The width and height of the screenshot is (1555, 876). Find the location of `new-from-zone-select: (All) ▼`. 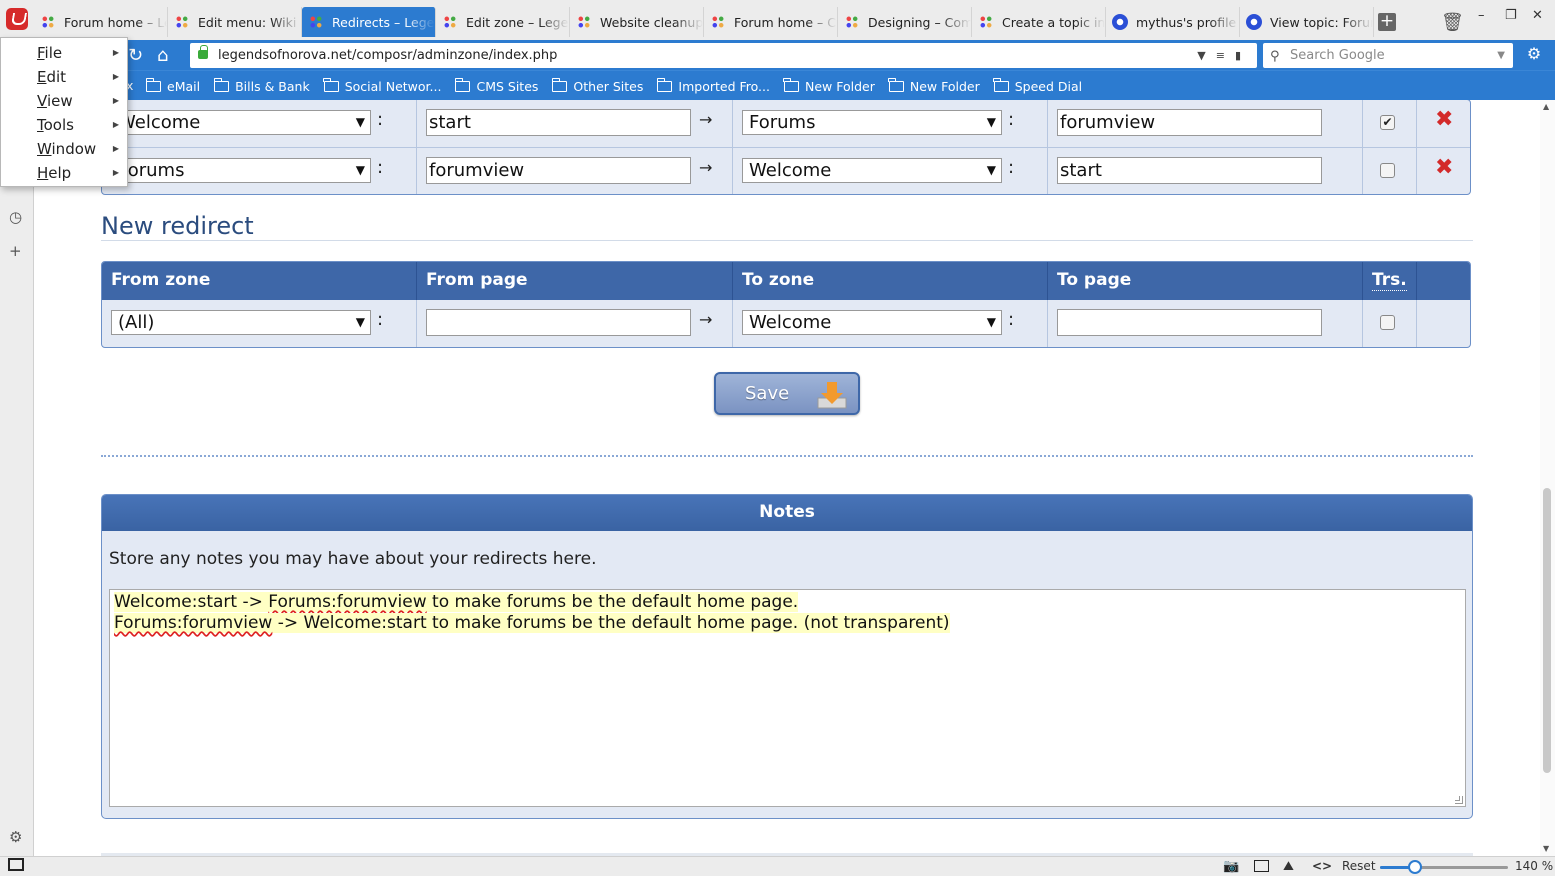

new-from-zone-select: (All) ▼ is located at coordinates (241, 322).